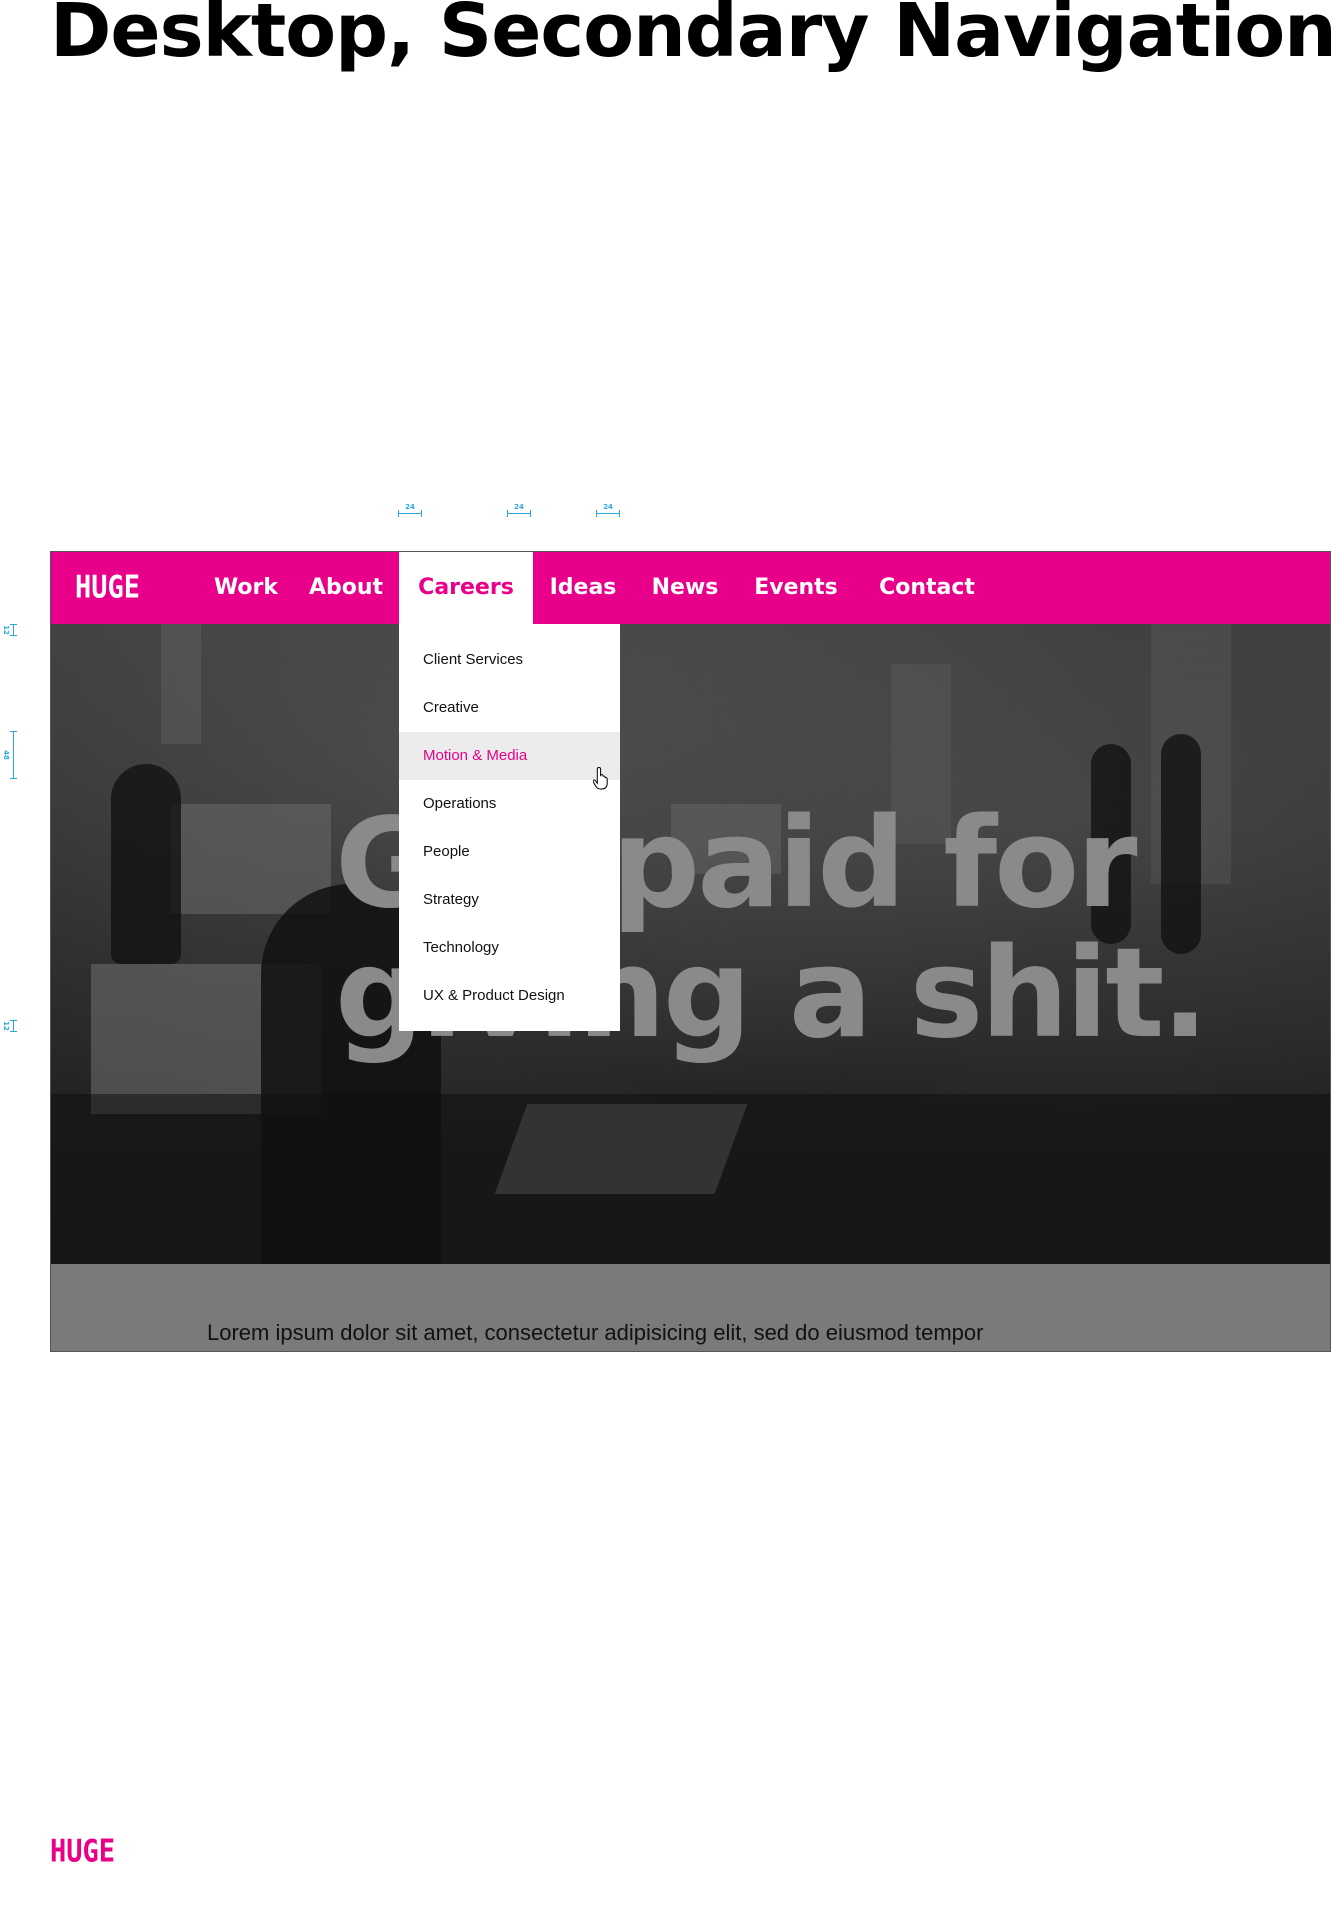 This screenshot has height=1929, width=1332. What do you see at coordinates (691, 37) in the screenshot?
I see `page-title: Desktop, Secondary Navigation.` at bounding box center [691, 37].